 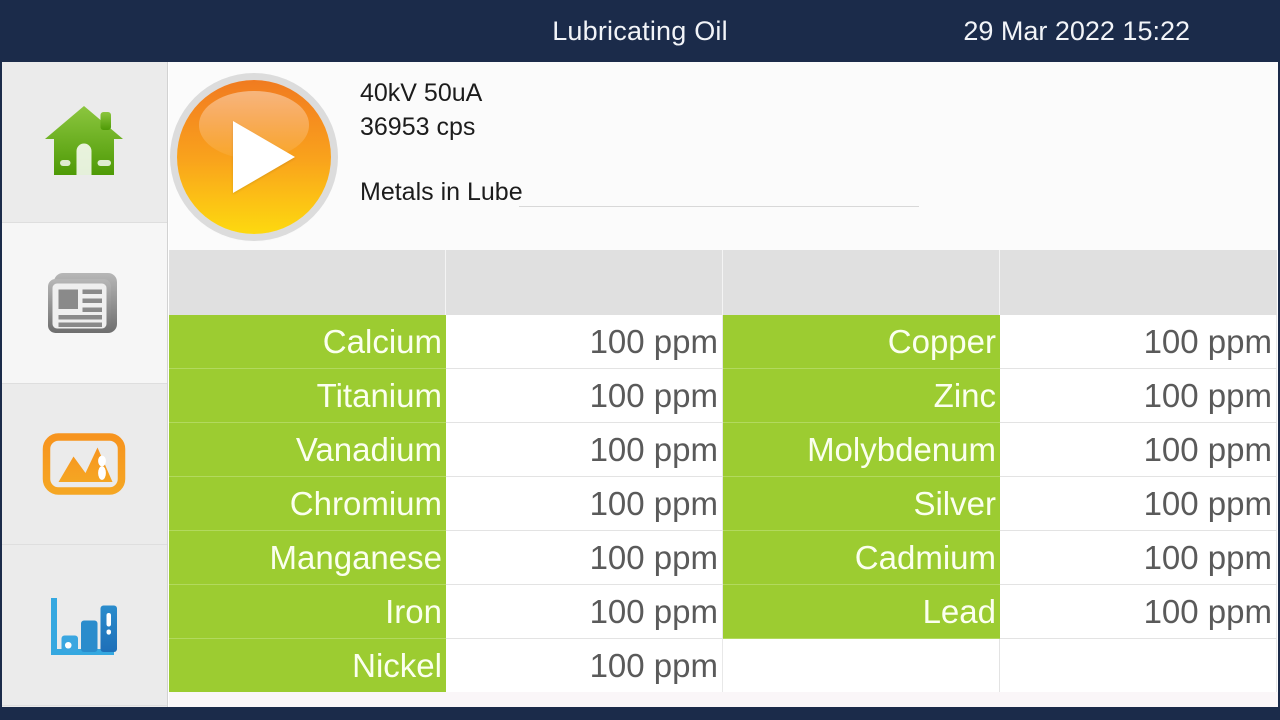 I want to click on sidebar-item-image, so click(x=83, y=464).